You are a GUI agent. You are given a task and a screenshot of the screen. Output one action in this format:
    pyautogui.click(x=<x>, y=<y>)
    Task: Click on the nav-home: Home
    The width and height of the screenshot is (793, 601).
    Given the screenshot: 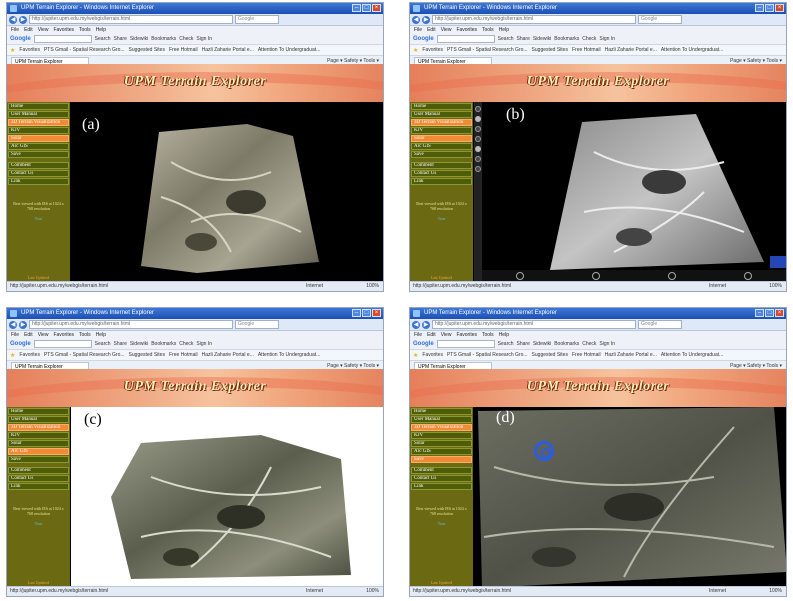 What is the action you would take?
    pyautogui.click(x=38, y=411)
    